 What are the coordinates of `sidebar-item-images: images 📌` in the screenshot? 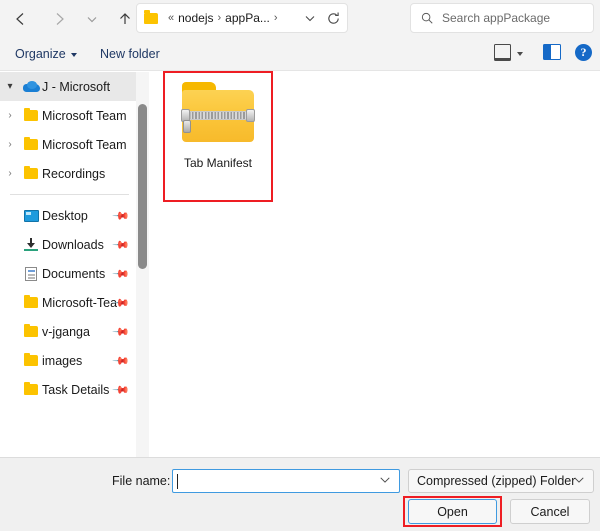 It's located at (68, 360).